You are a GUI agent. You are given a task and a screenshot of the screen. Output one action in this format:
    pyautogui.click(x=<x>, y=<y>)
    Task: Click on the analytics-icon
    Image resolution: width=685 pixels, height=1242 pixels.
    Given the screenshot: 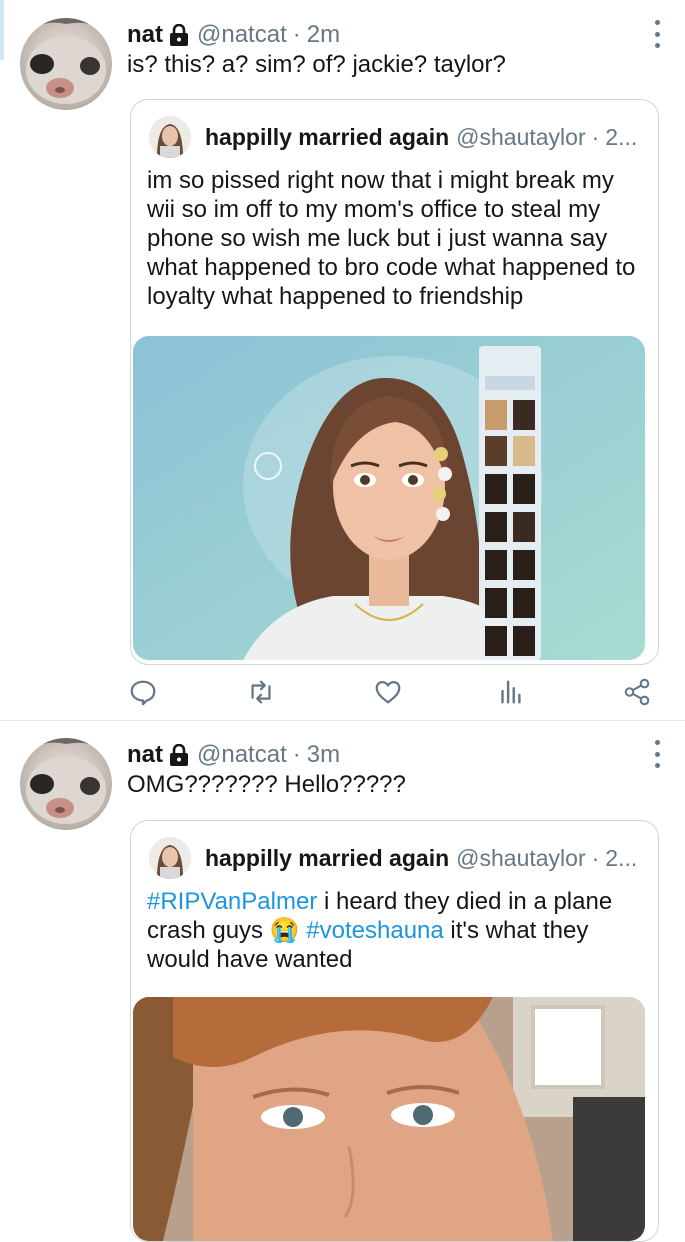 What is the action you would take?
    pyautogui.click(x=510, y=692)
    